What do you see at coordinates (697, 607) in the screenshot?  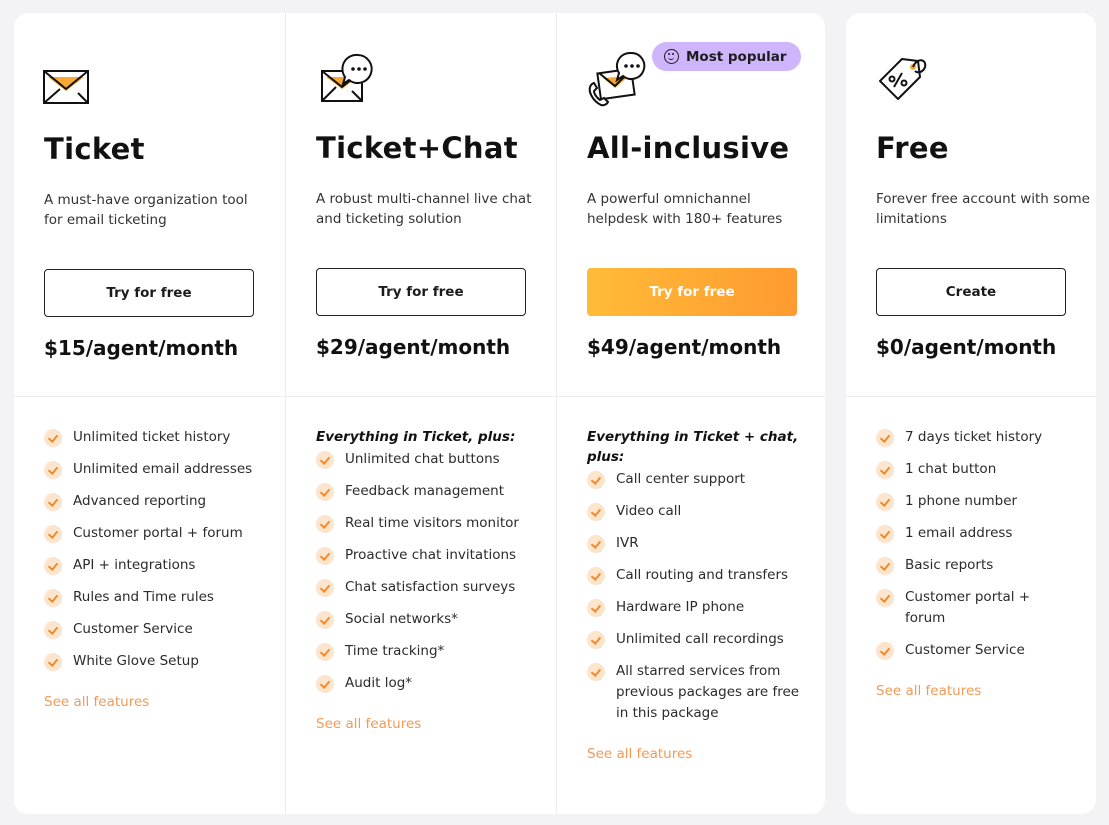 I see `feature-item: Hardware IP phone` at bounding box center [697, 607].